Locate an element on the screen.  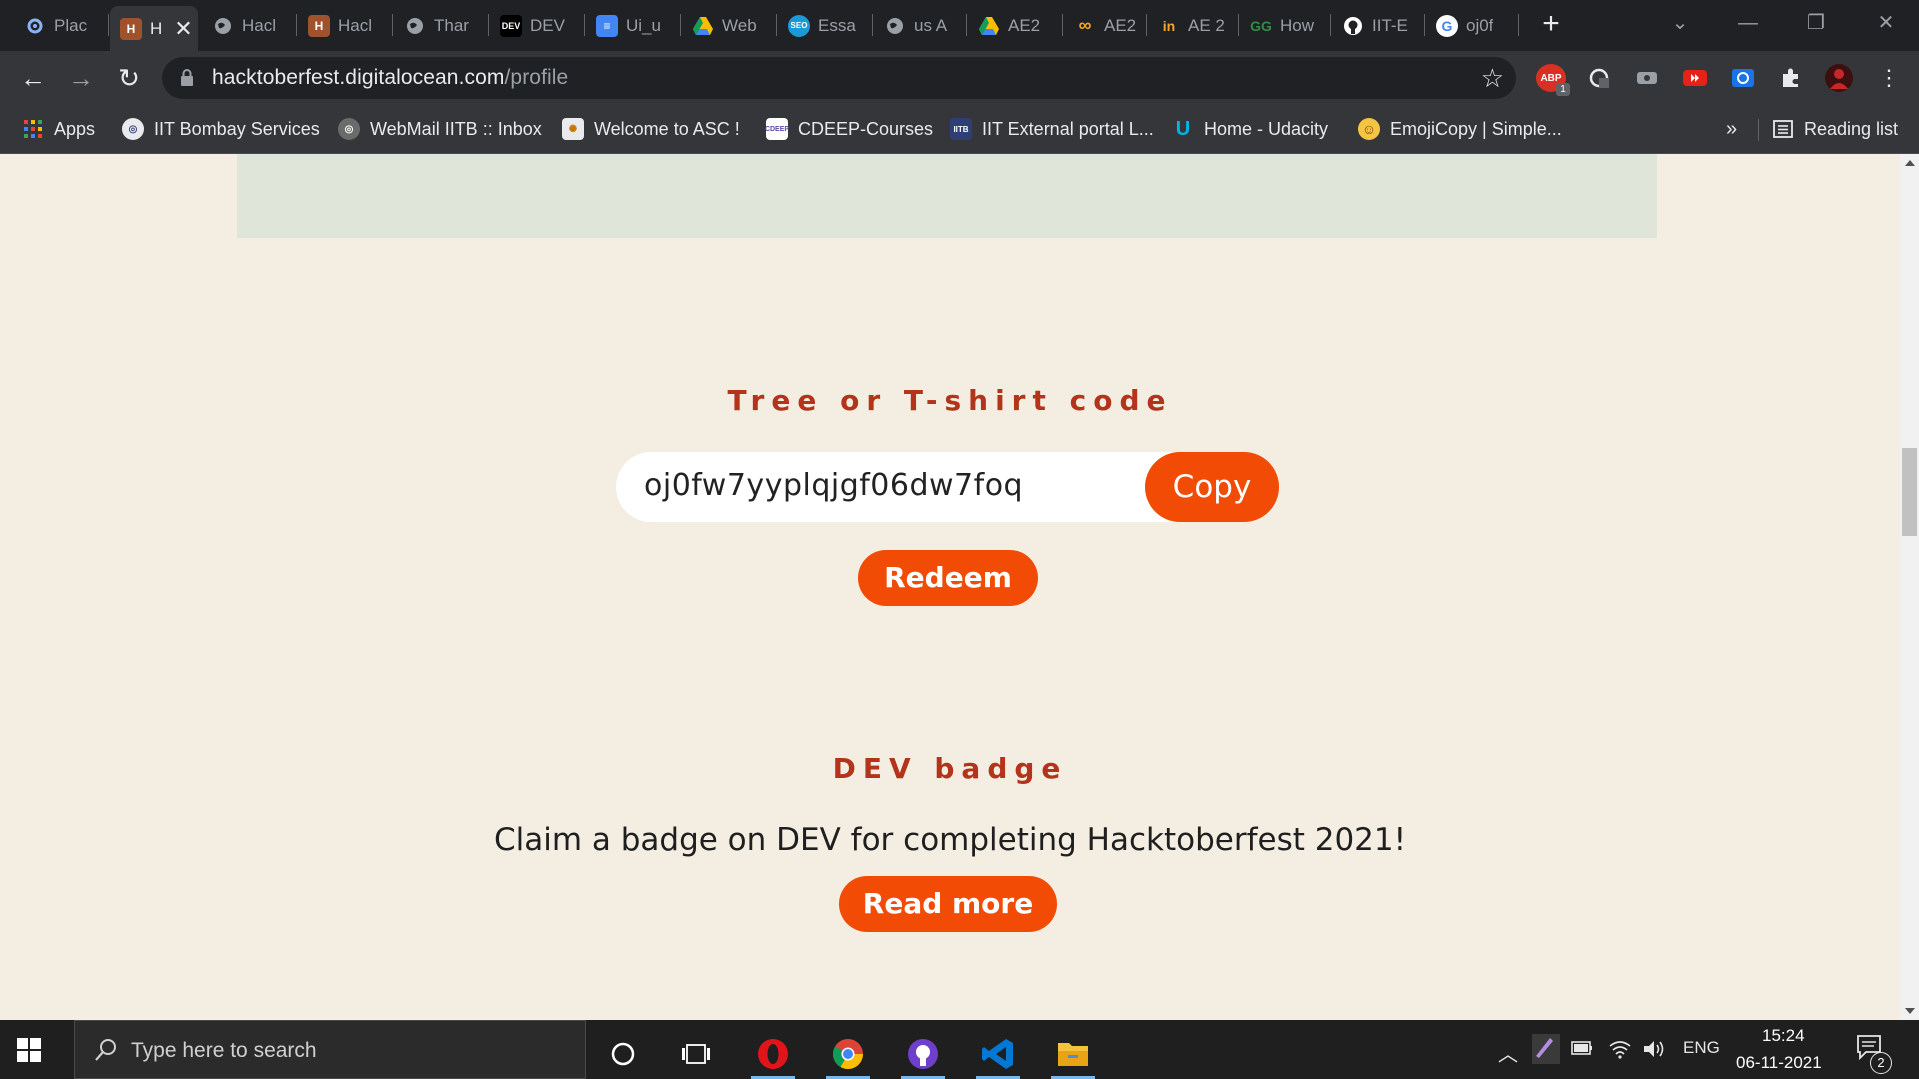
tab: ≡ Ui_u is located at coordinates (632, 25).